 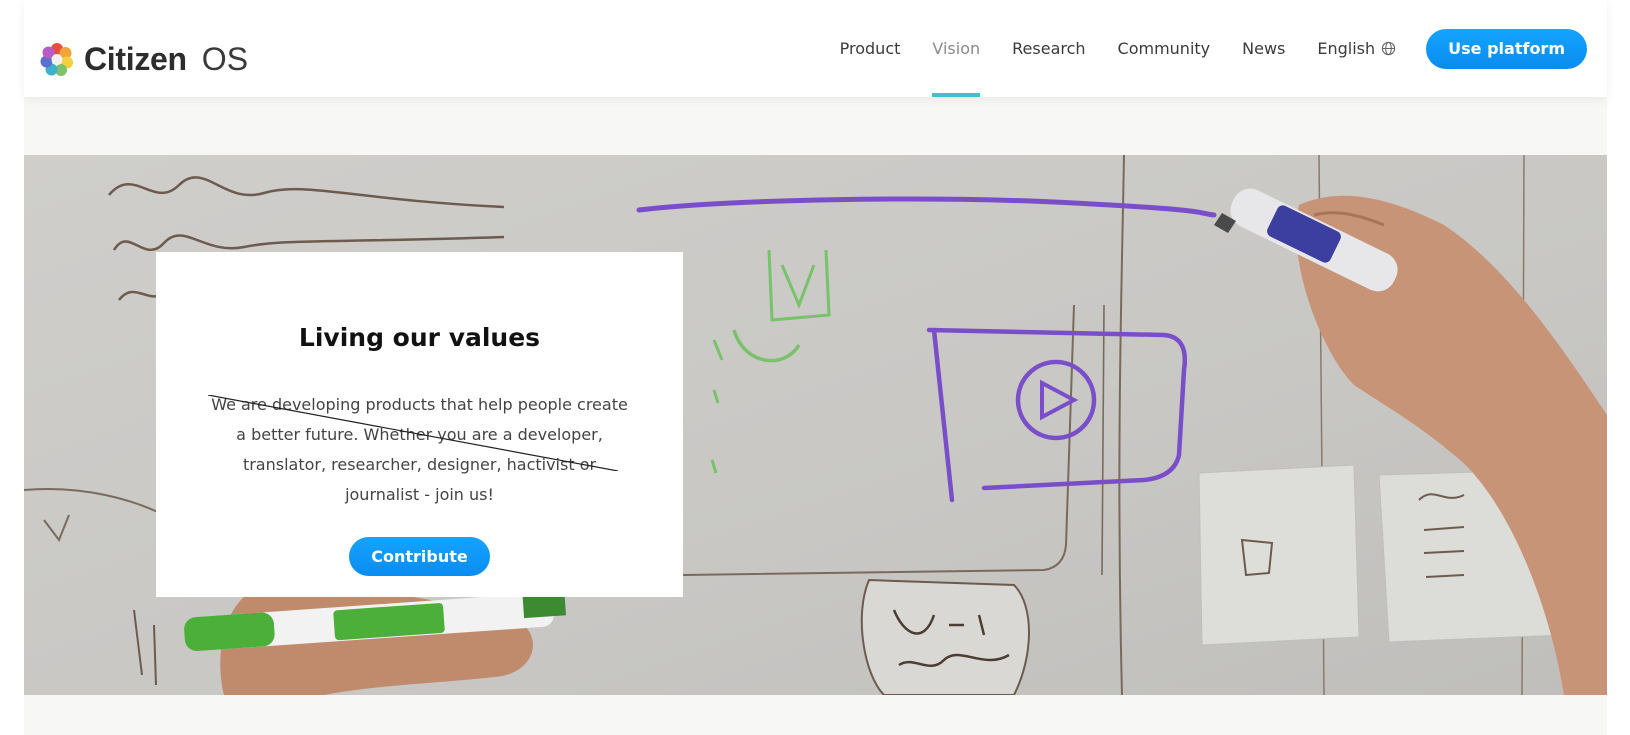 I want to click on brand-name: Citizen, so click(x=135, y=58).